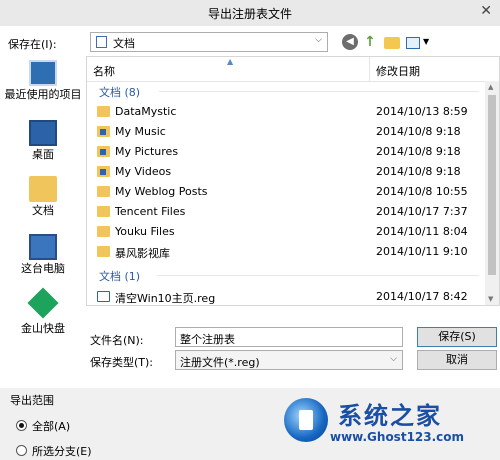 The height and width of the screenshot is (460, 500). I want to click on new-folder-icon, so click(392, 43).